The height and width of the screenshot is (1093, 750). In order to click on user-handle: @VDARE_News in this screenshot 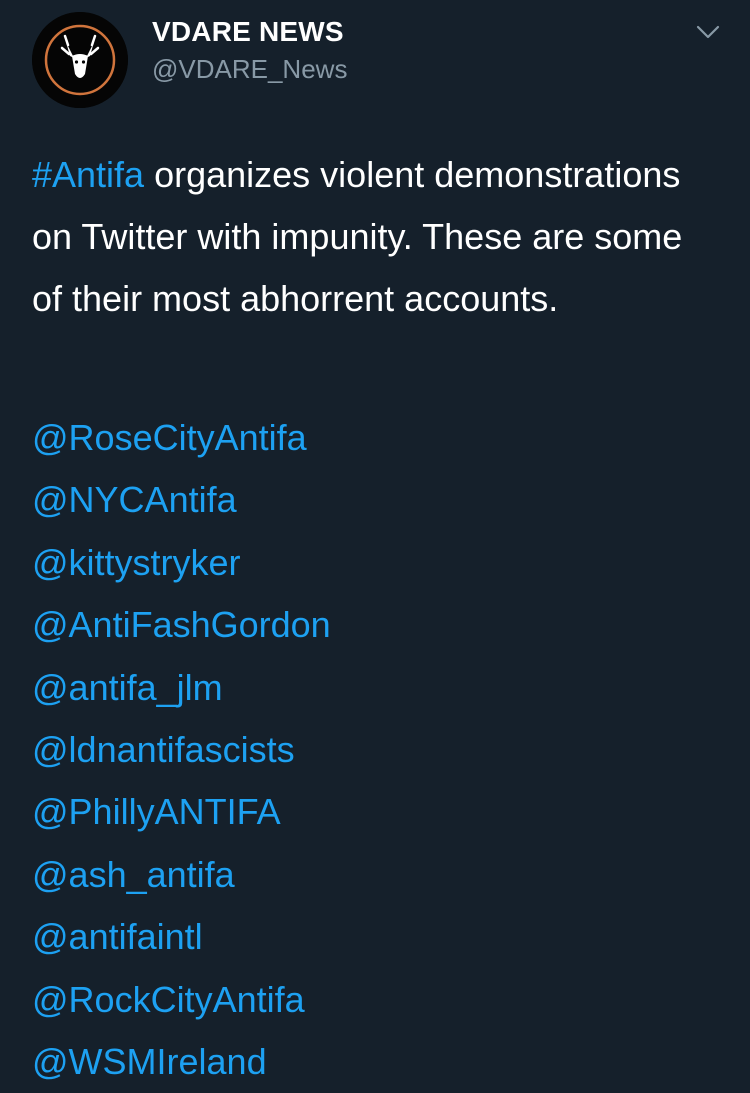, I will do `click(249, 69)`.